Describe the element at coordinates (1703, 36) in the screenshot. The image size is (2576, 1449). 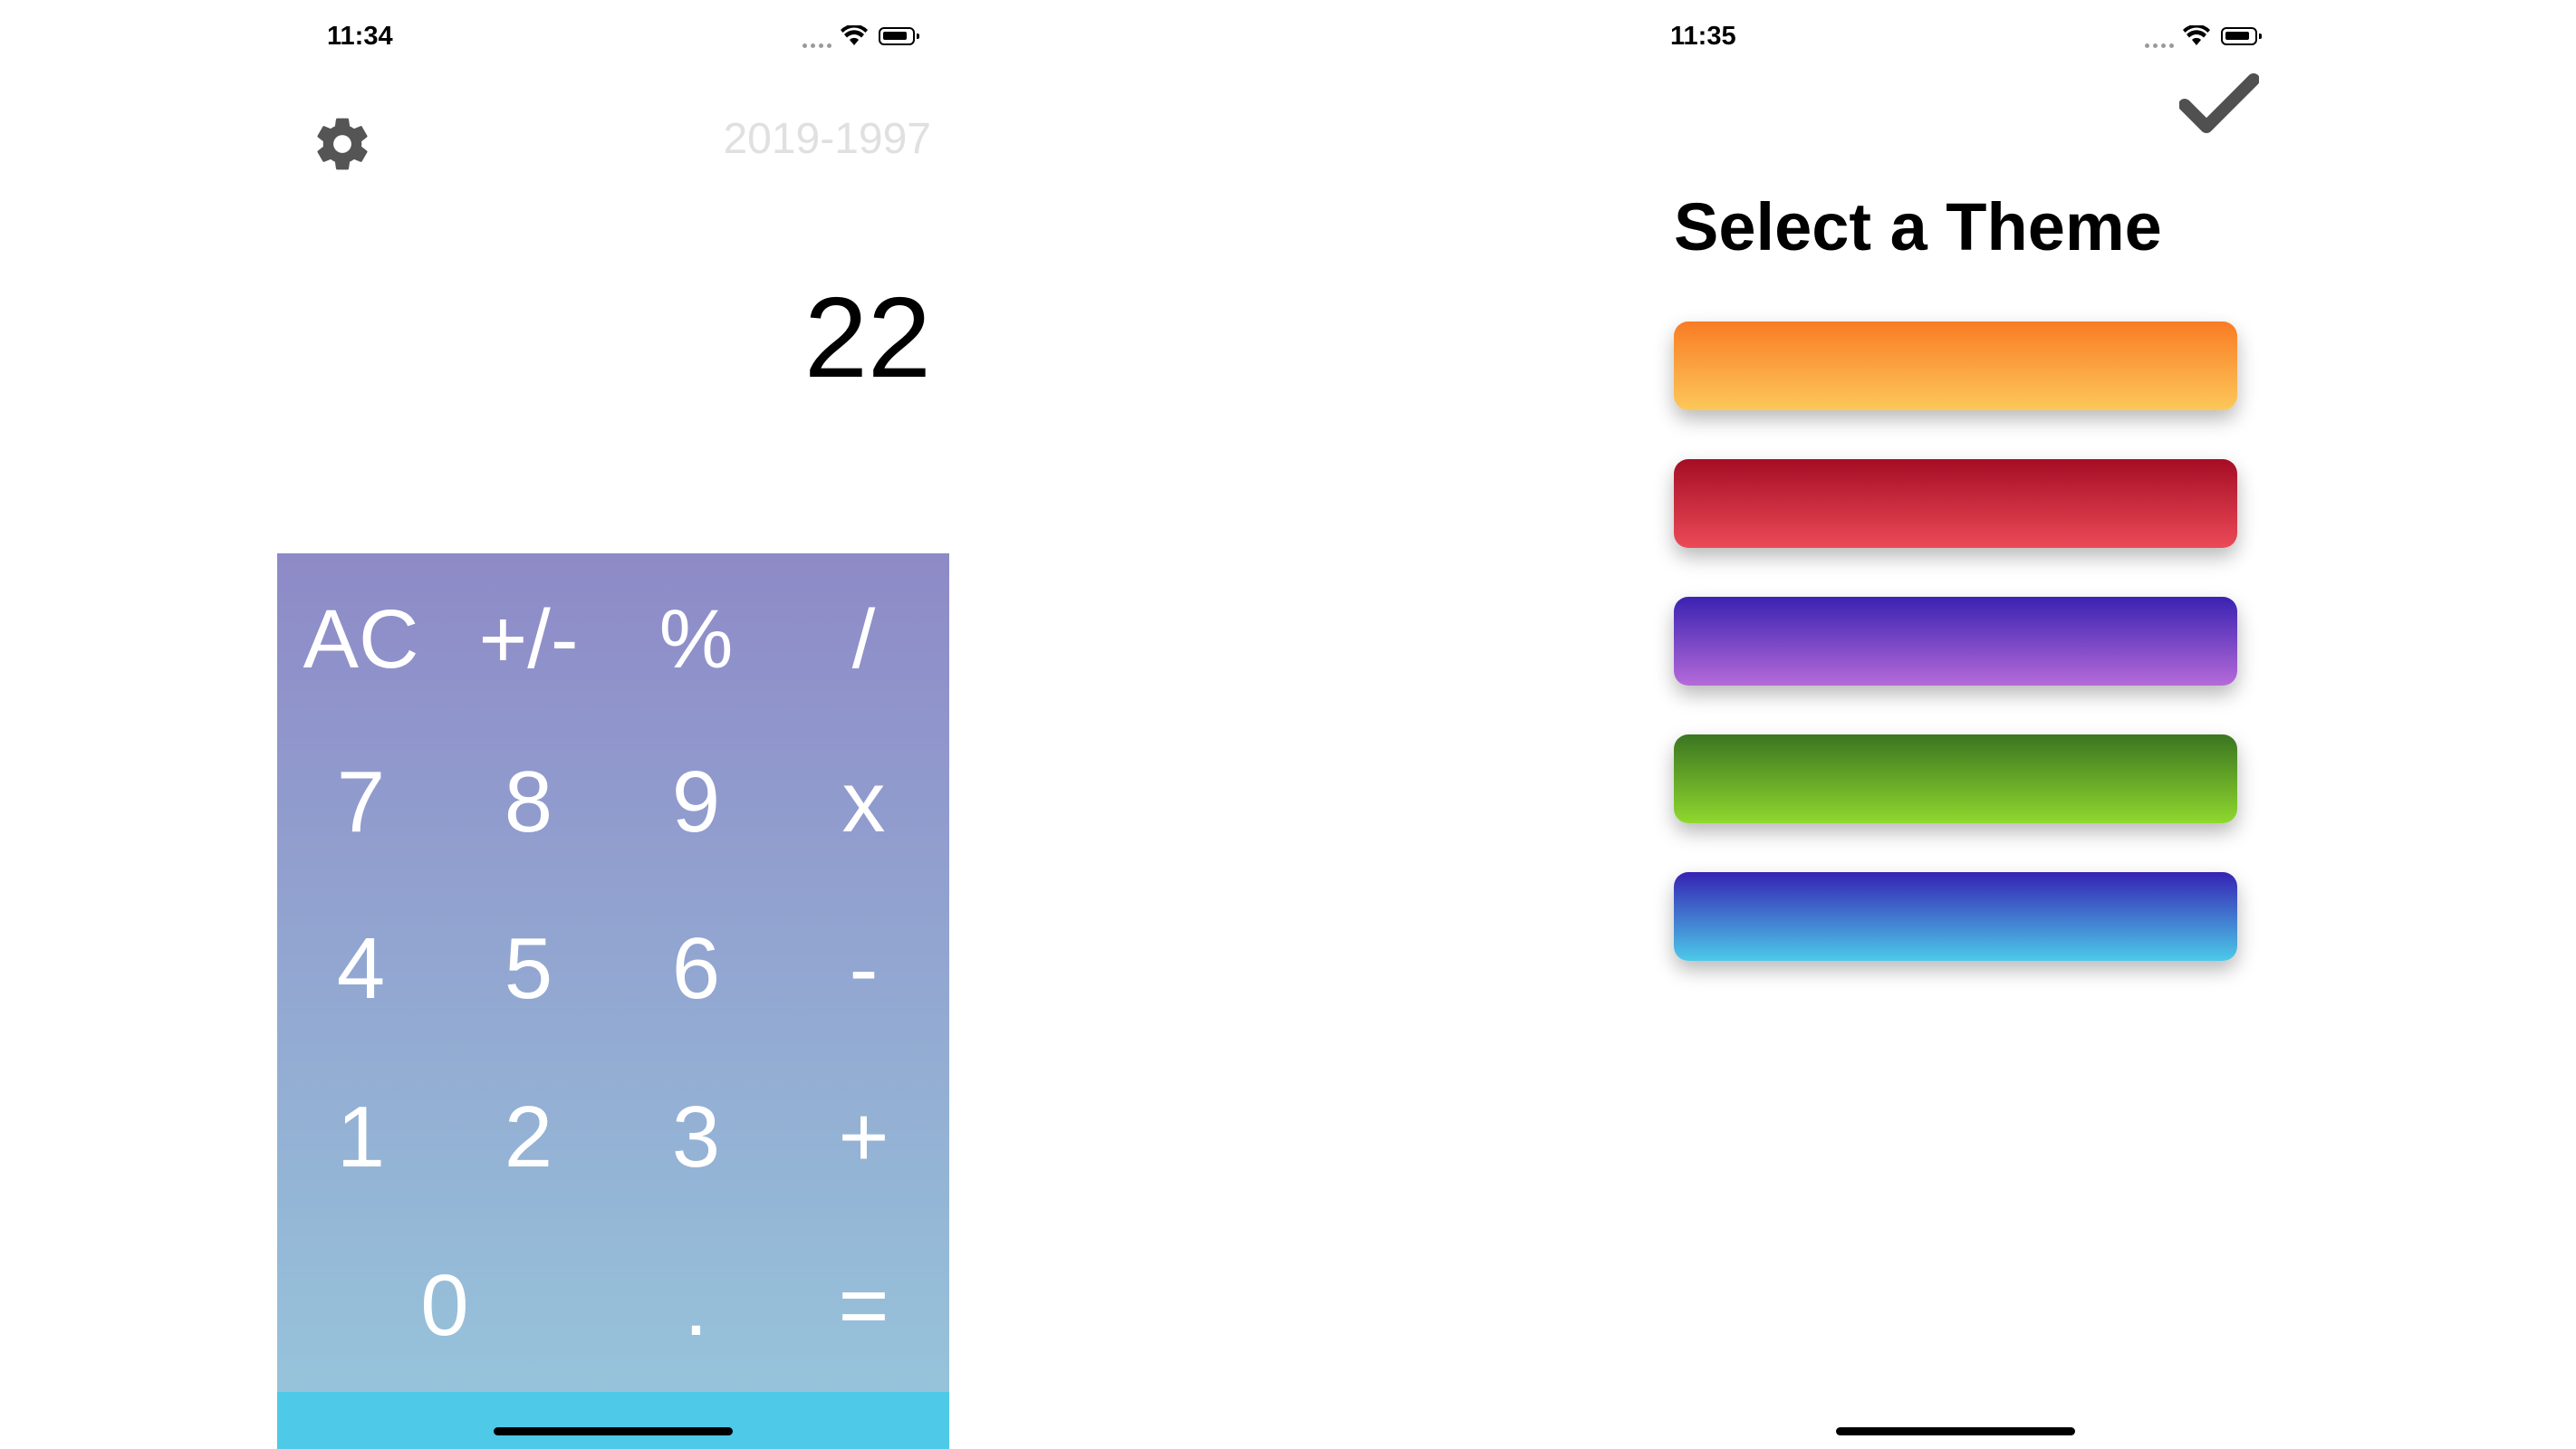
I see `status-time: 11:35` at that location.